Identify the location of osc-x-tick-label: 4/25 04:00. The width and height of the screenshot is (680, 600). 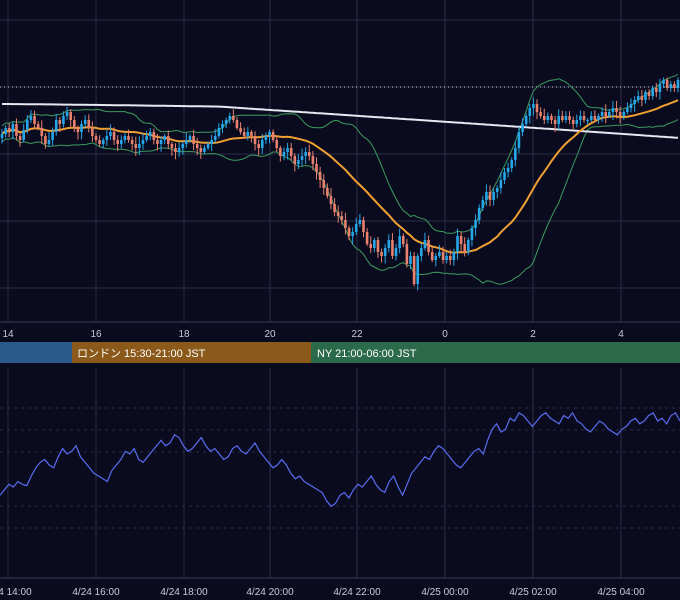
(621, 592).